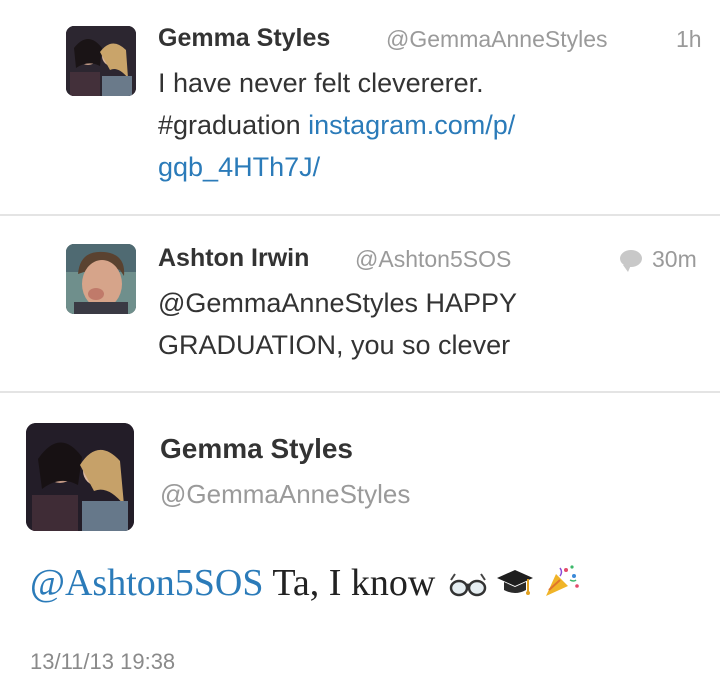 Image resolution: width=720 pixels, height=690 pixels. What do you see at coordinates (562, 586) in the screenshot?
I see `party-popper-icon` at bounding box center [562, 586].